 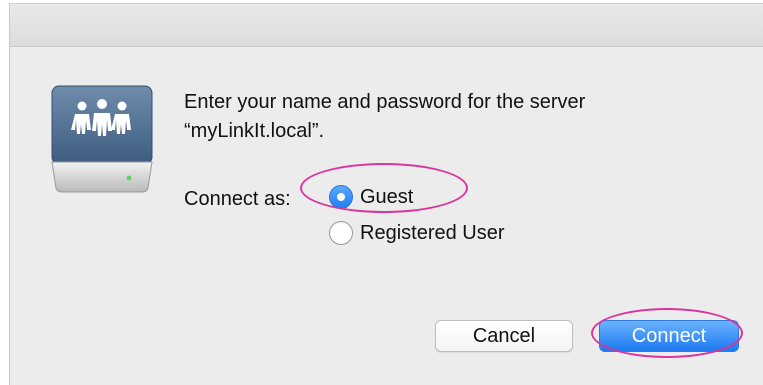 What do you see at coordinates (504, 336) in the screenshot?
I see `cancel-button: Cancel` at bounding box center [504, 336].